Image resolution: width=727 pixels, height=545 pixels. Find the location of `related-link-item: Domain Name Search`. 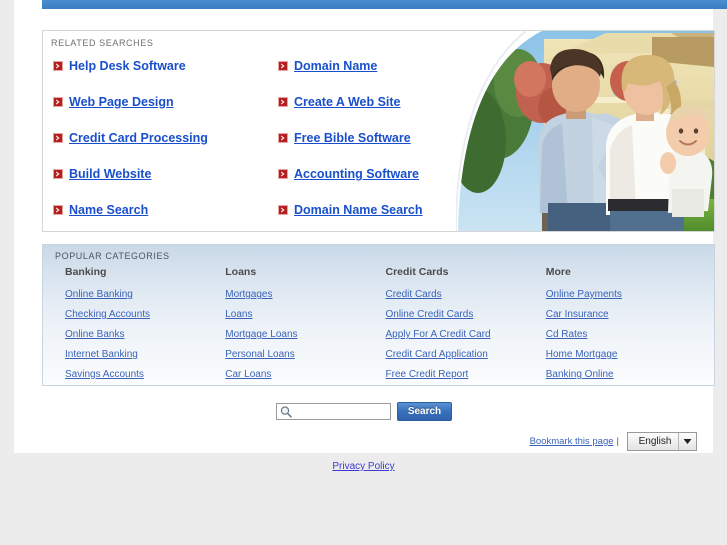

related-link-item: Domain Name Search is located at coordinates (390, 210).